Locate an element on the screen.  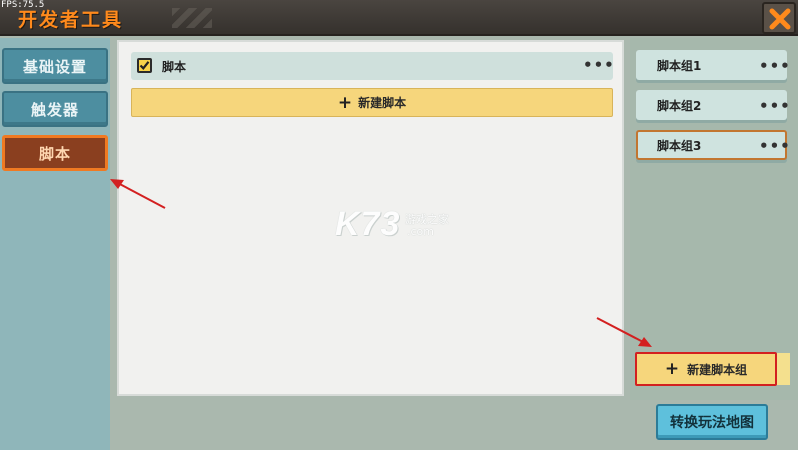
close-x-icon is located at coordinates (780, 19).